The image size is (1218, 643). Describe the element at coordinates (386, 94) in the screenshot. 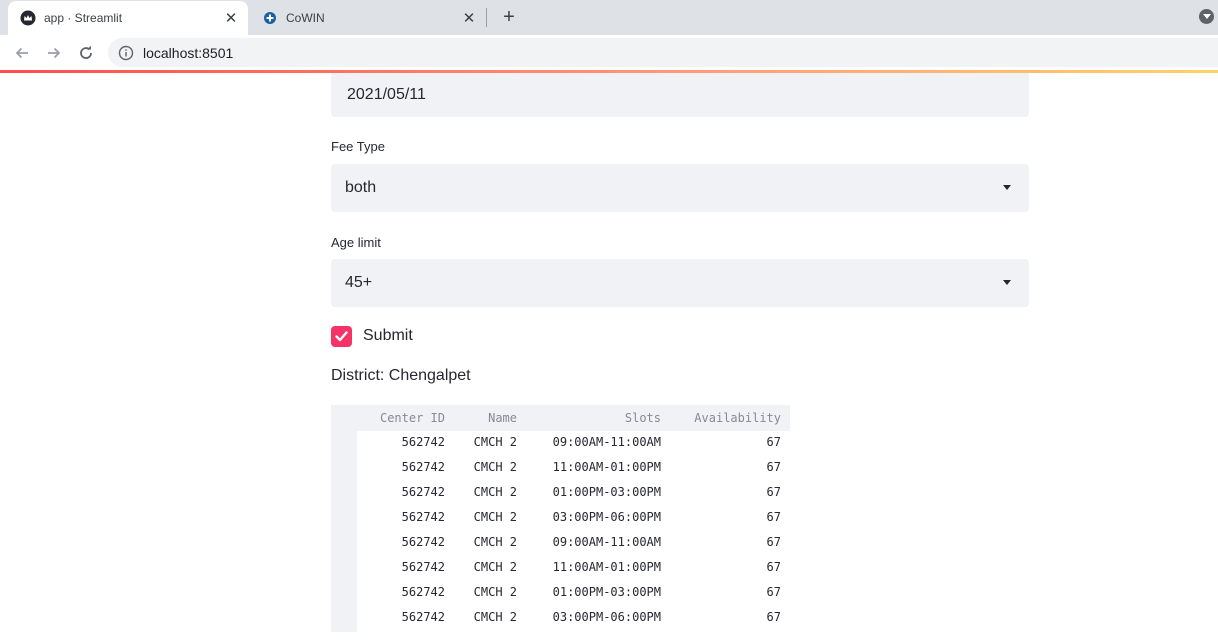

I see `date-input-value: 2021/05/11` at that location.